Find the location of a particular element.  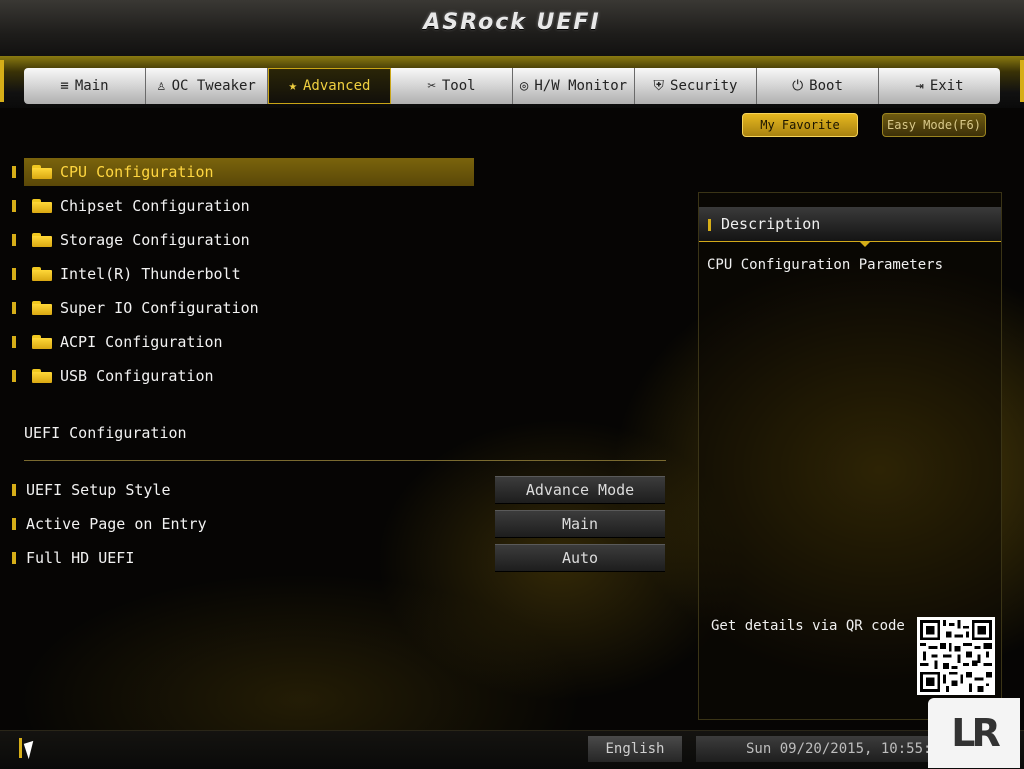

tab-label: OC Tweaker is located at coordinates (213, 86).